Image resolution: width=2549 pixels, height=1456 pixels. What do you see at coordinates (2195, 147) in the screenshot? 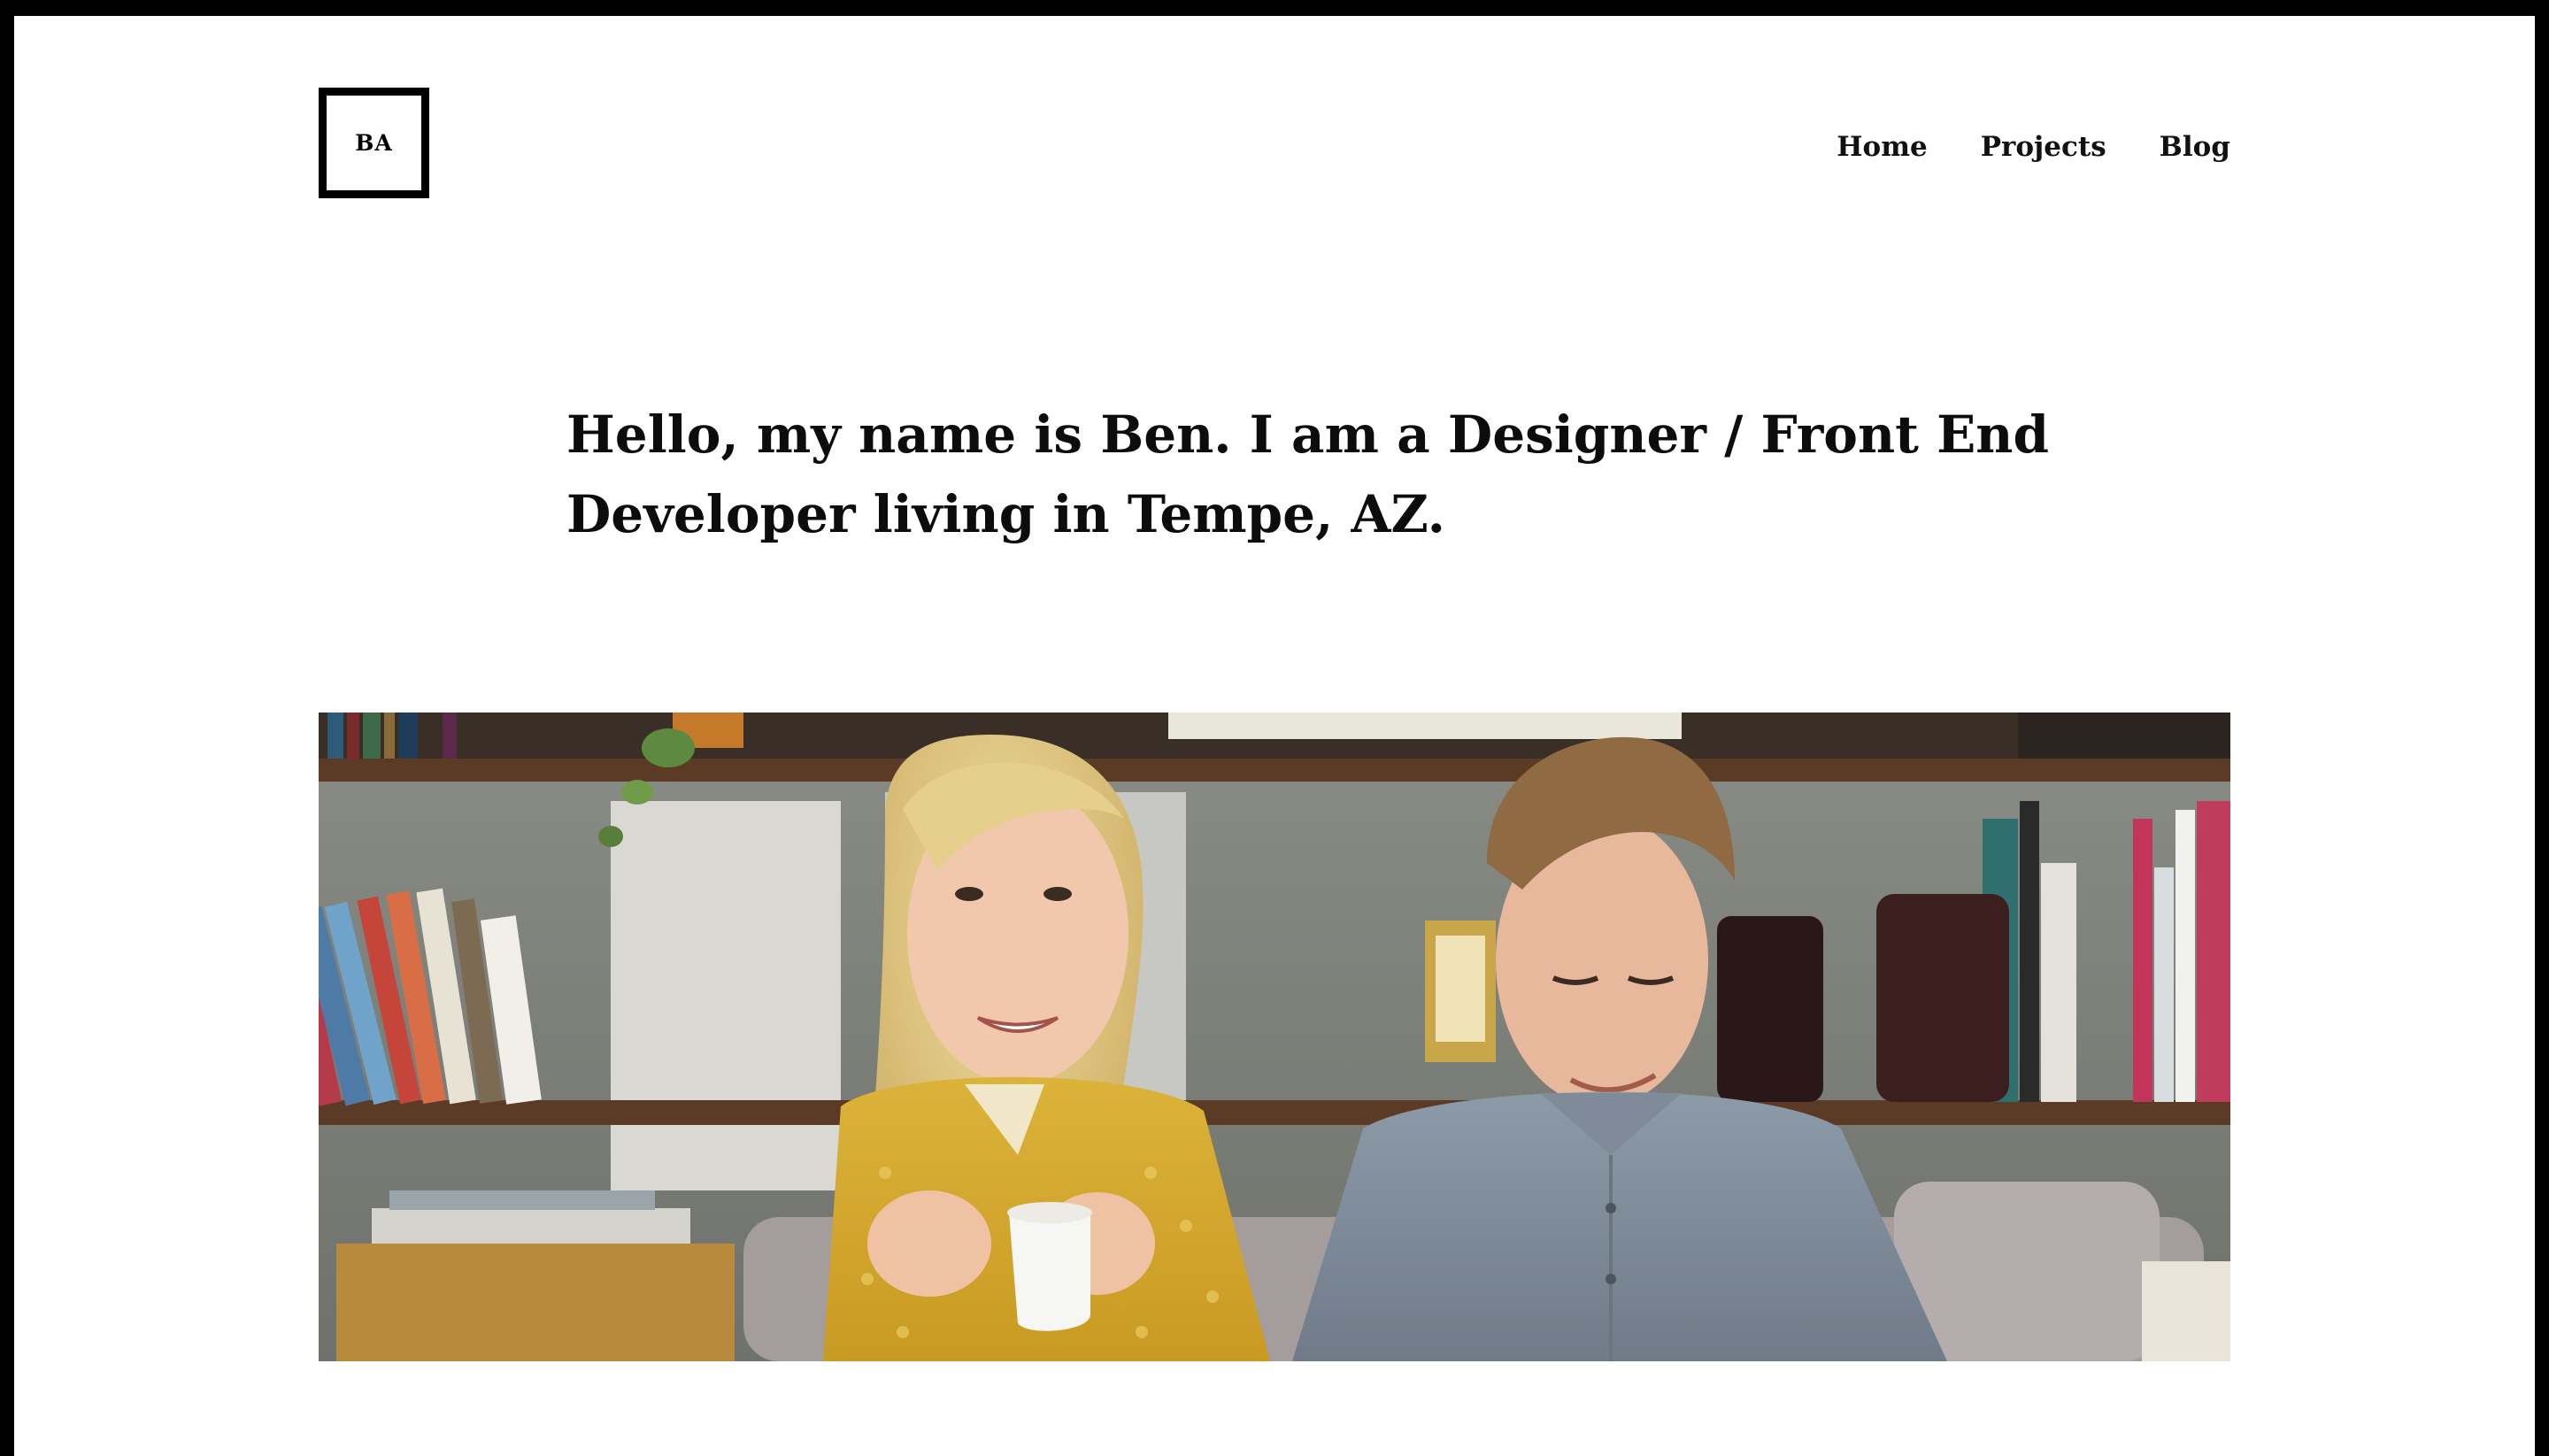
I see `nav-blog: Blog` at bounding box center [2195, 147].